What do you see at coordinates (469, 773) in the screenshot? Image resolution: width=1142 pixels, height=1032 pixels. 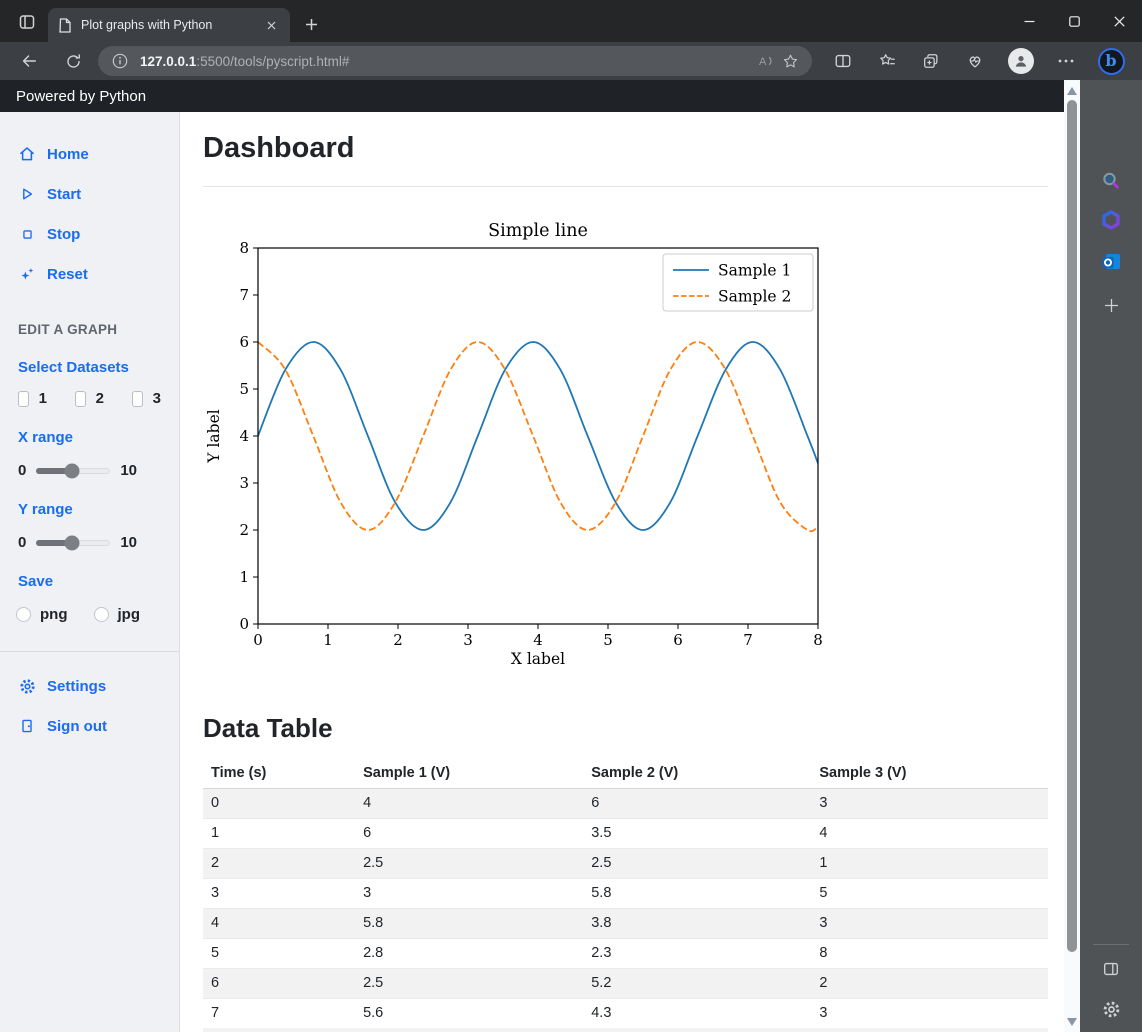 I see `column-header: Sample 1 (V)` at bounding box center [469, 773].